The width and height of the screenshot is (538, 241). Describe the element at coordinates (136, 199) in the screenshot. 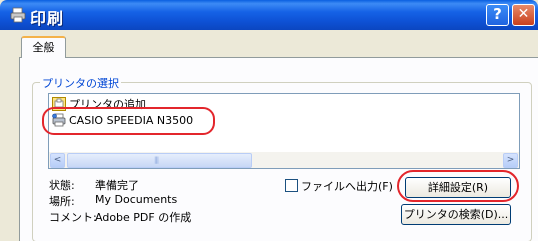

I see `location-value: My Documents` at that location.